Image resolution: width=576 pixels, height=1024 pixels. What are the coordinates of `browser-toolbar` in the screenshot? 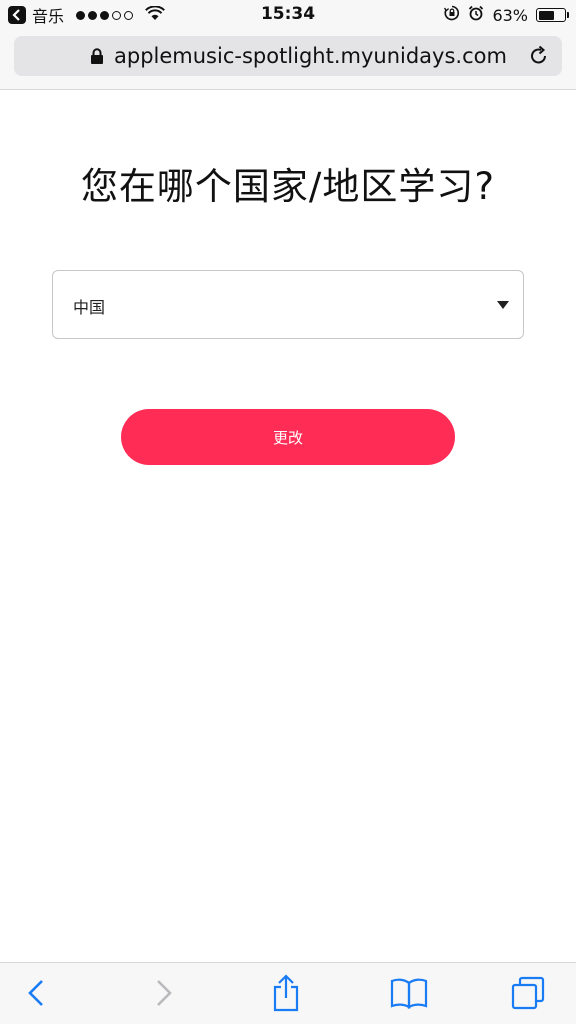 It's located at (288, 993).